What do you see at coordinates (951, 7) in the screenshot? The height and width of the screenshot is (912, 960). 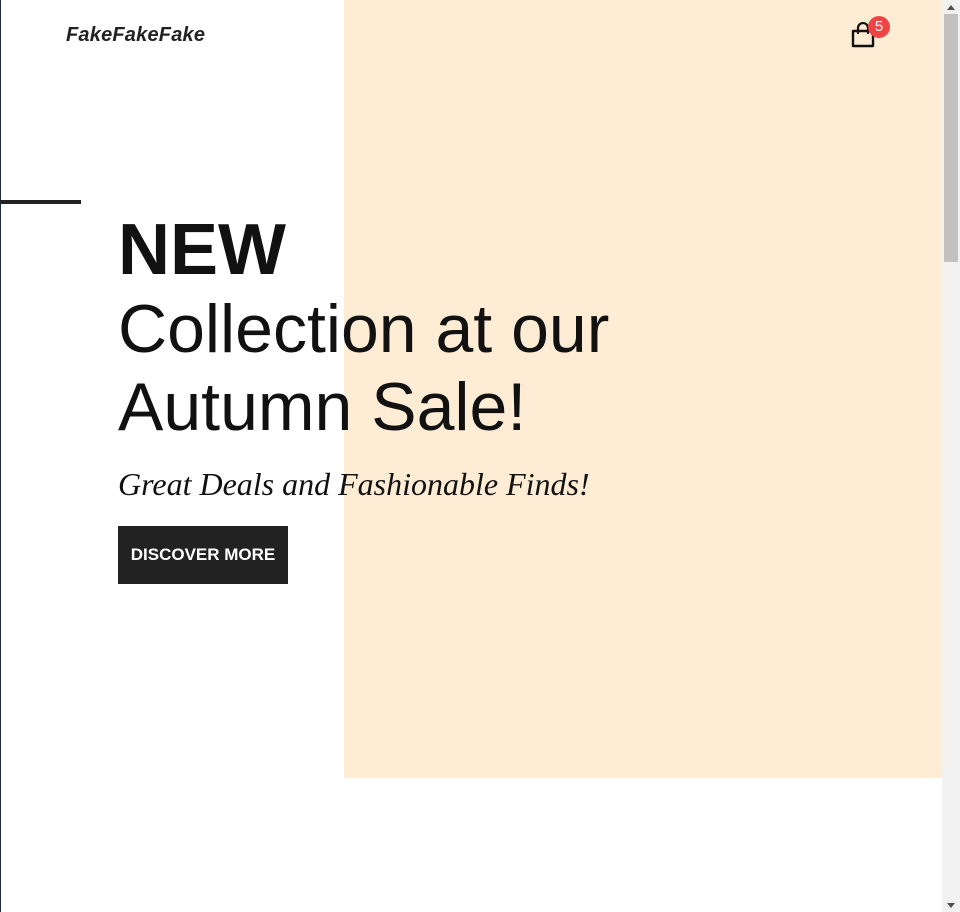 I see `scroll-up-arrow-icon` at bounding box center [951, 7].